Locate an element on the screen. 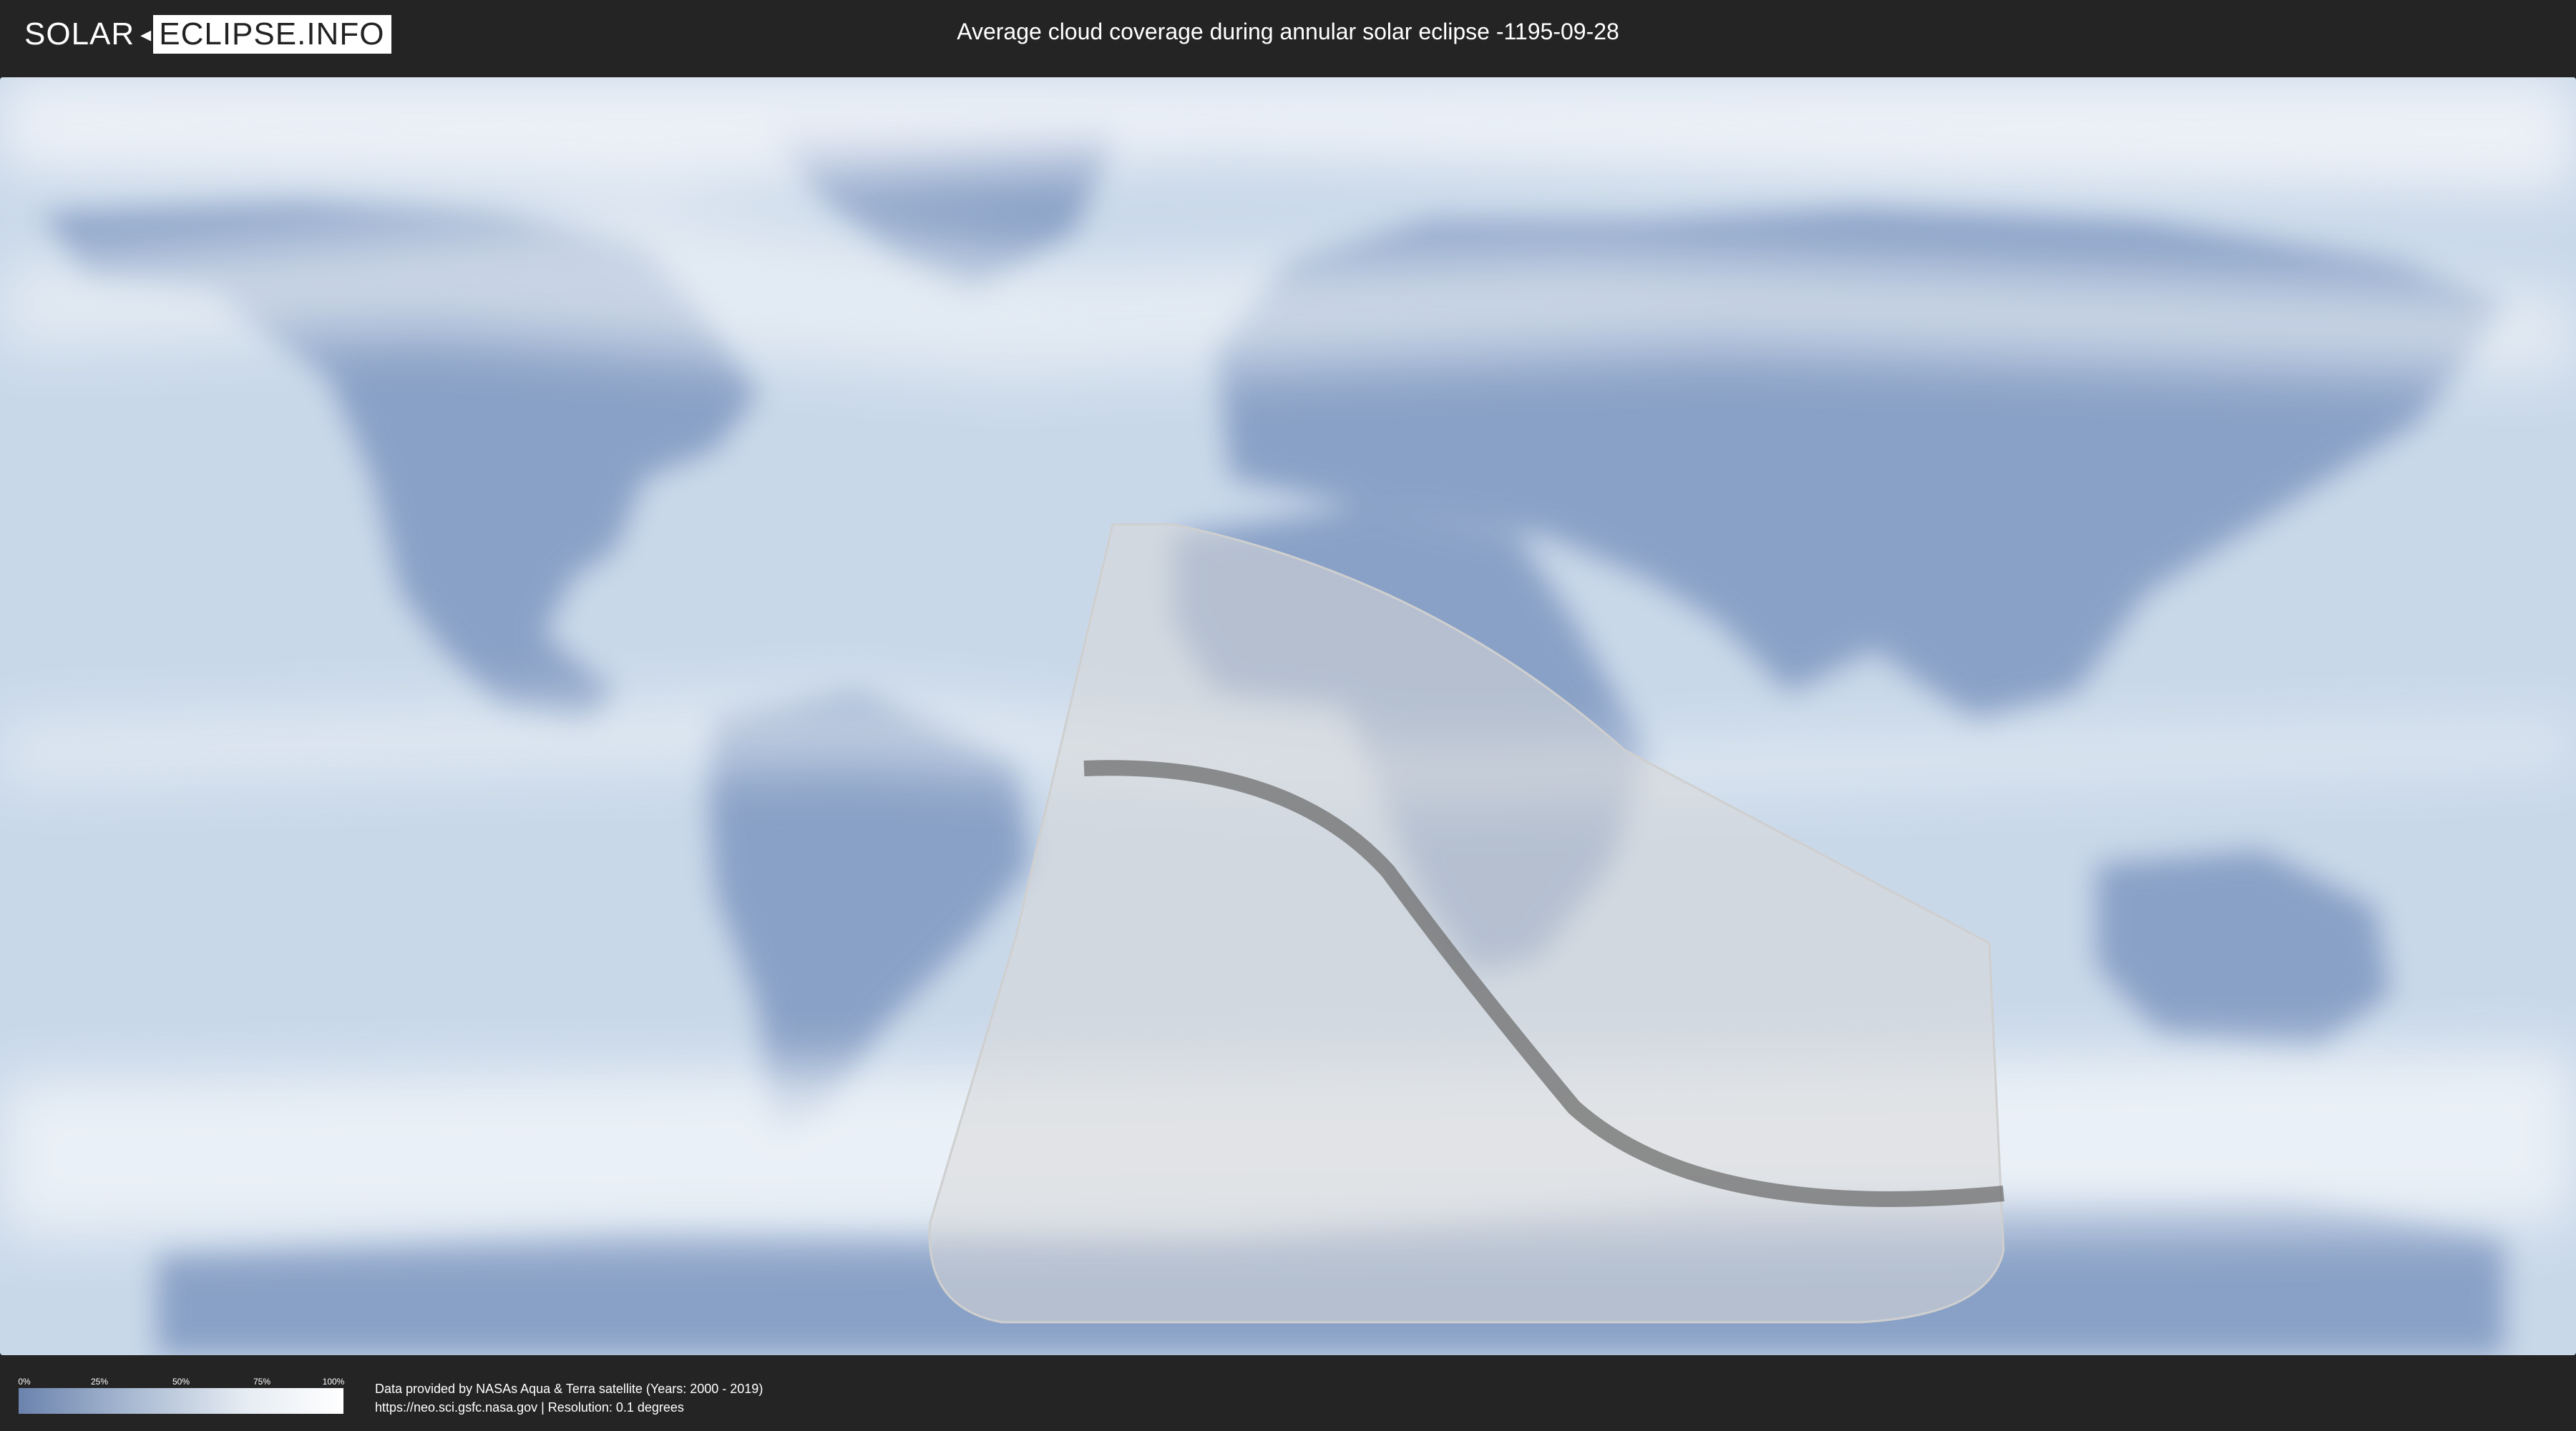  legend-tick: 75% is located at coordinates (262, 1382).